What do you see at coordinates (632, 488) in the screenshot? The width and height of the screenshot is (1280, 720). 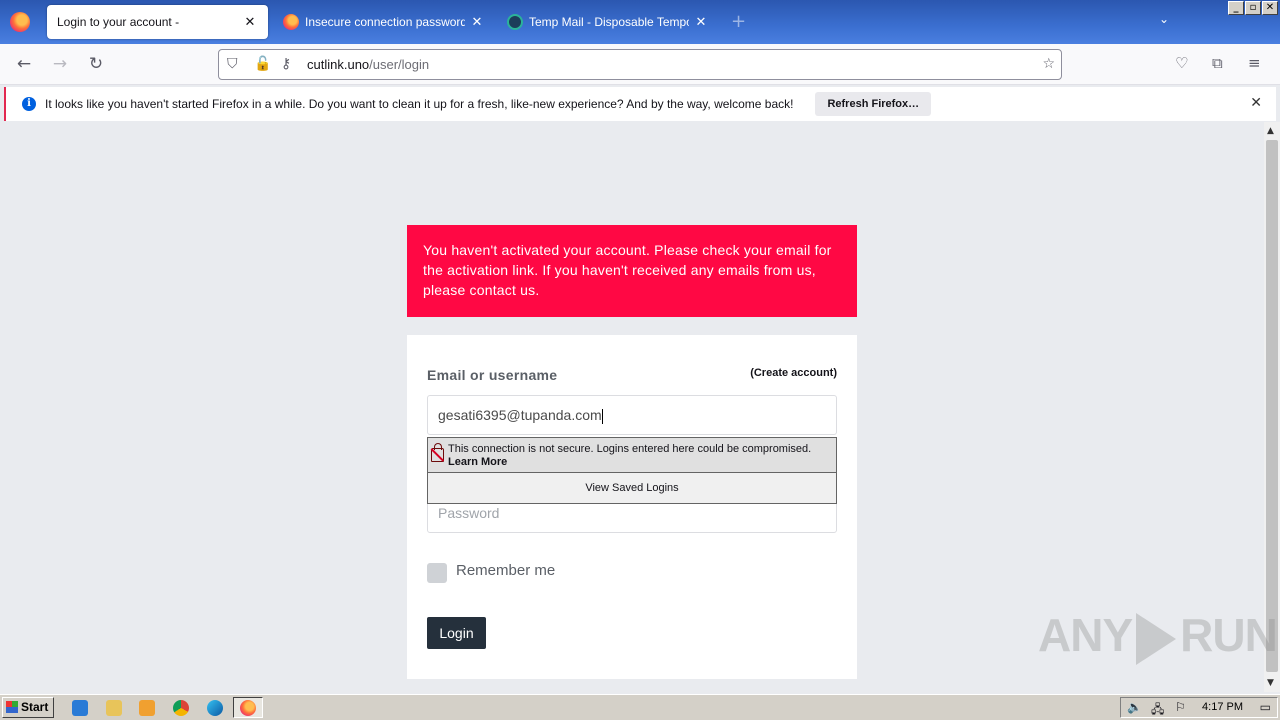 I see `view-saved-logins-item: View Saved Logins` at bounding box center [632, 488].